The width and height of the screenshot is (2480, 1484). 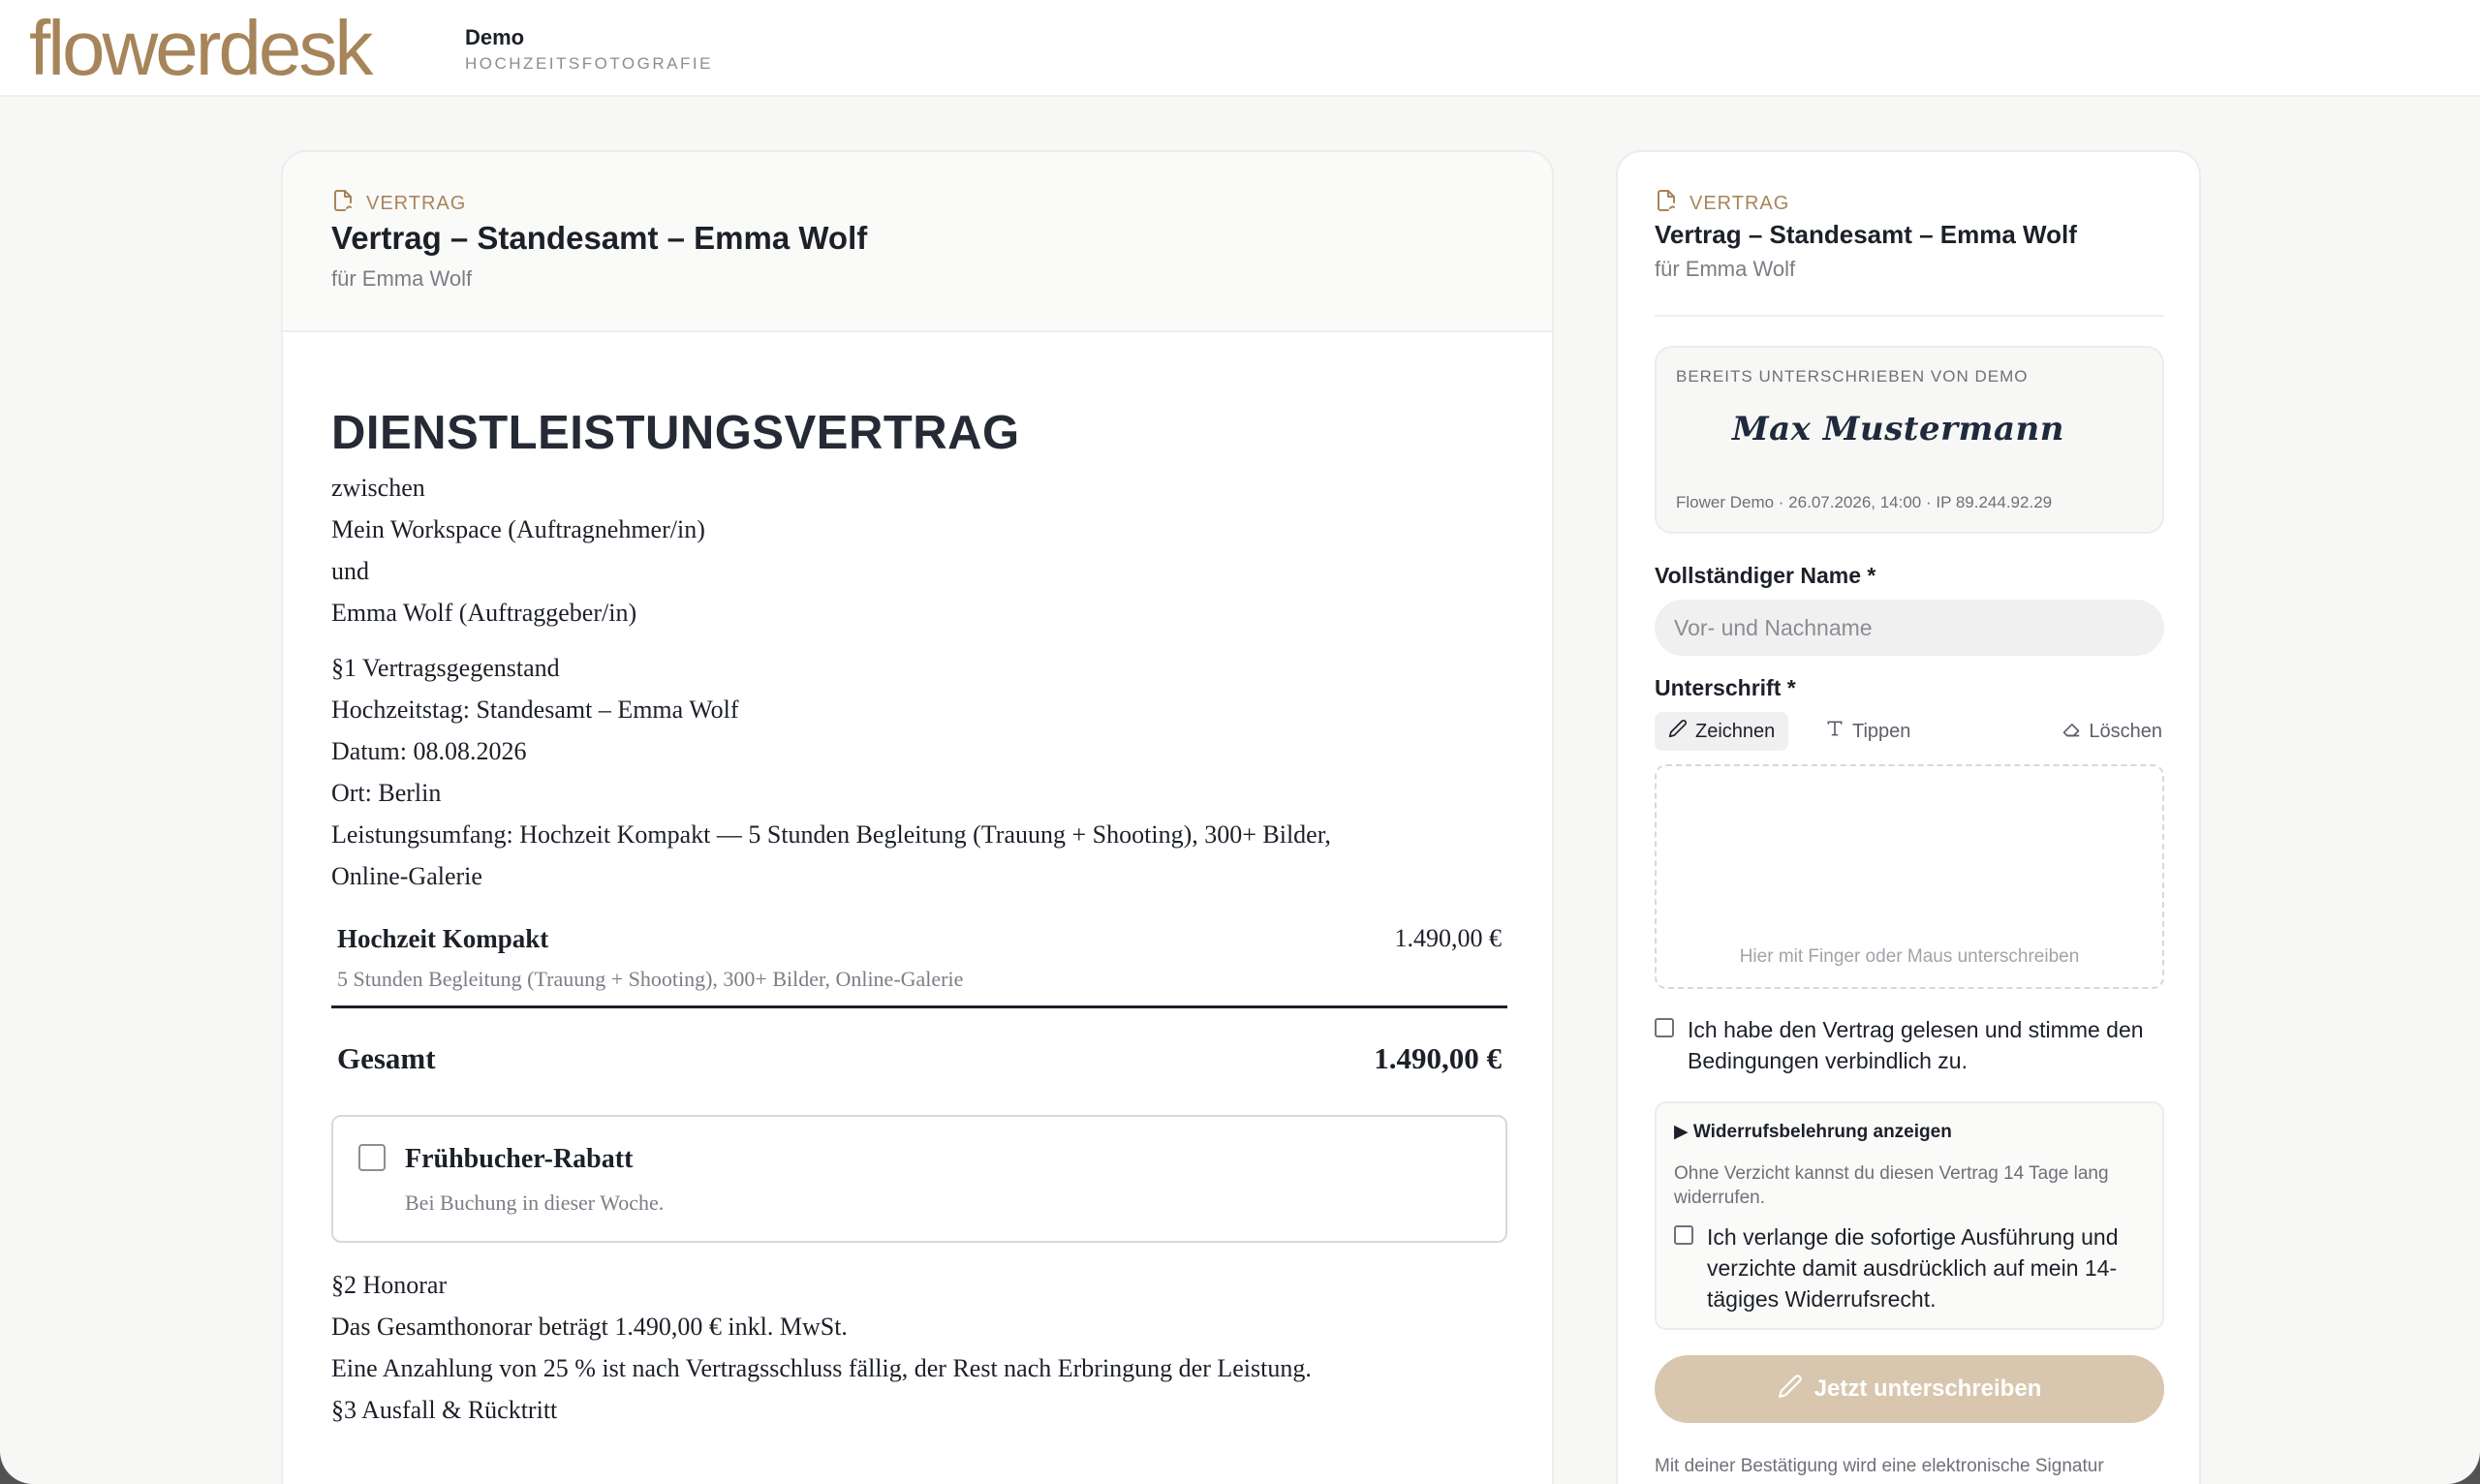 What do you see at coordinates (919, 1058) in the screenshot?
I see `total-row: Gesamt 1.490,00 €` at bounding box center [919, 1058].